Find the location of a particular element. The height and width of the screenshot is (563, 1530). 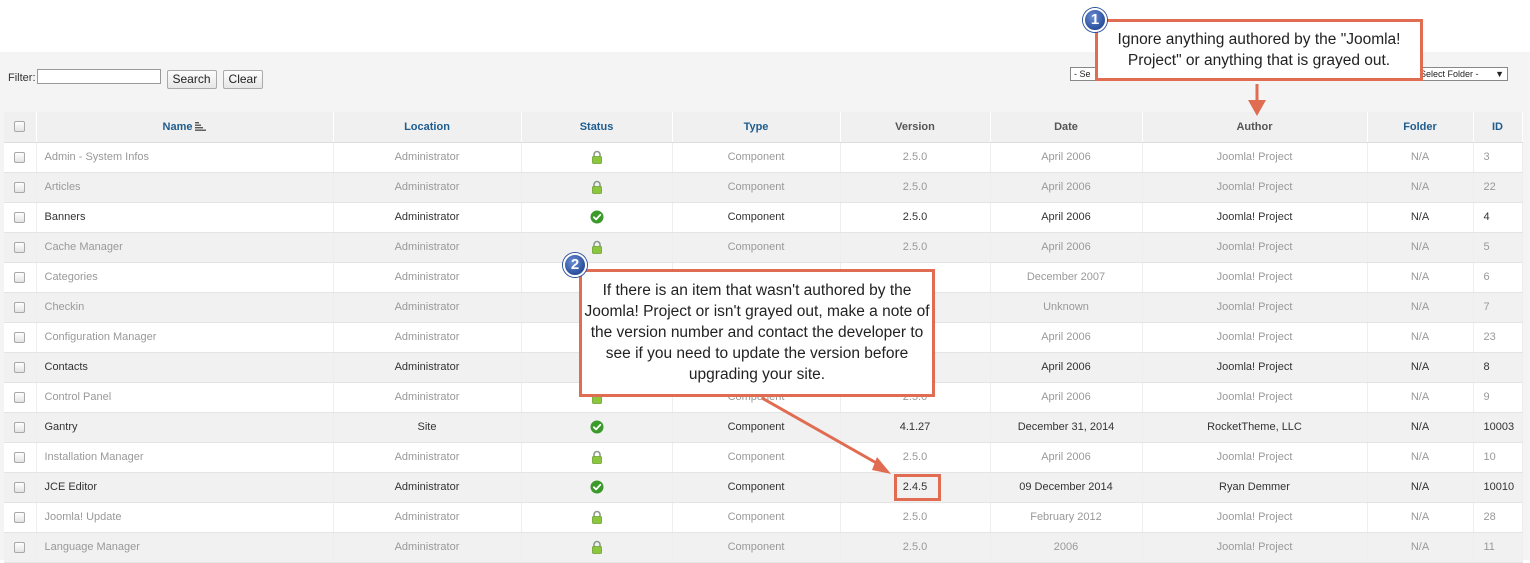

extension-name: Contacts is located at coordinates (185, 367).